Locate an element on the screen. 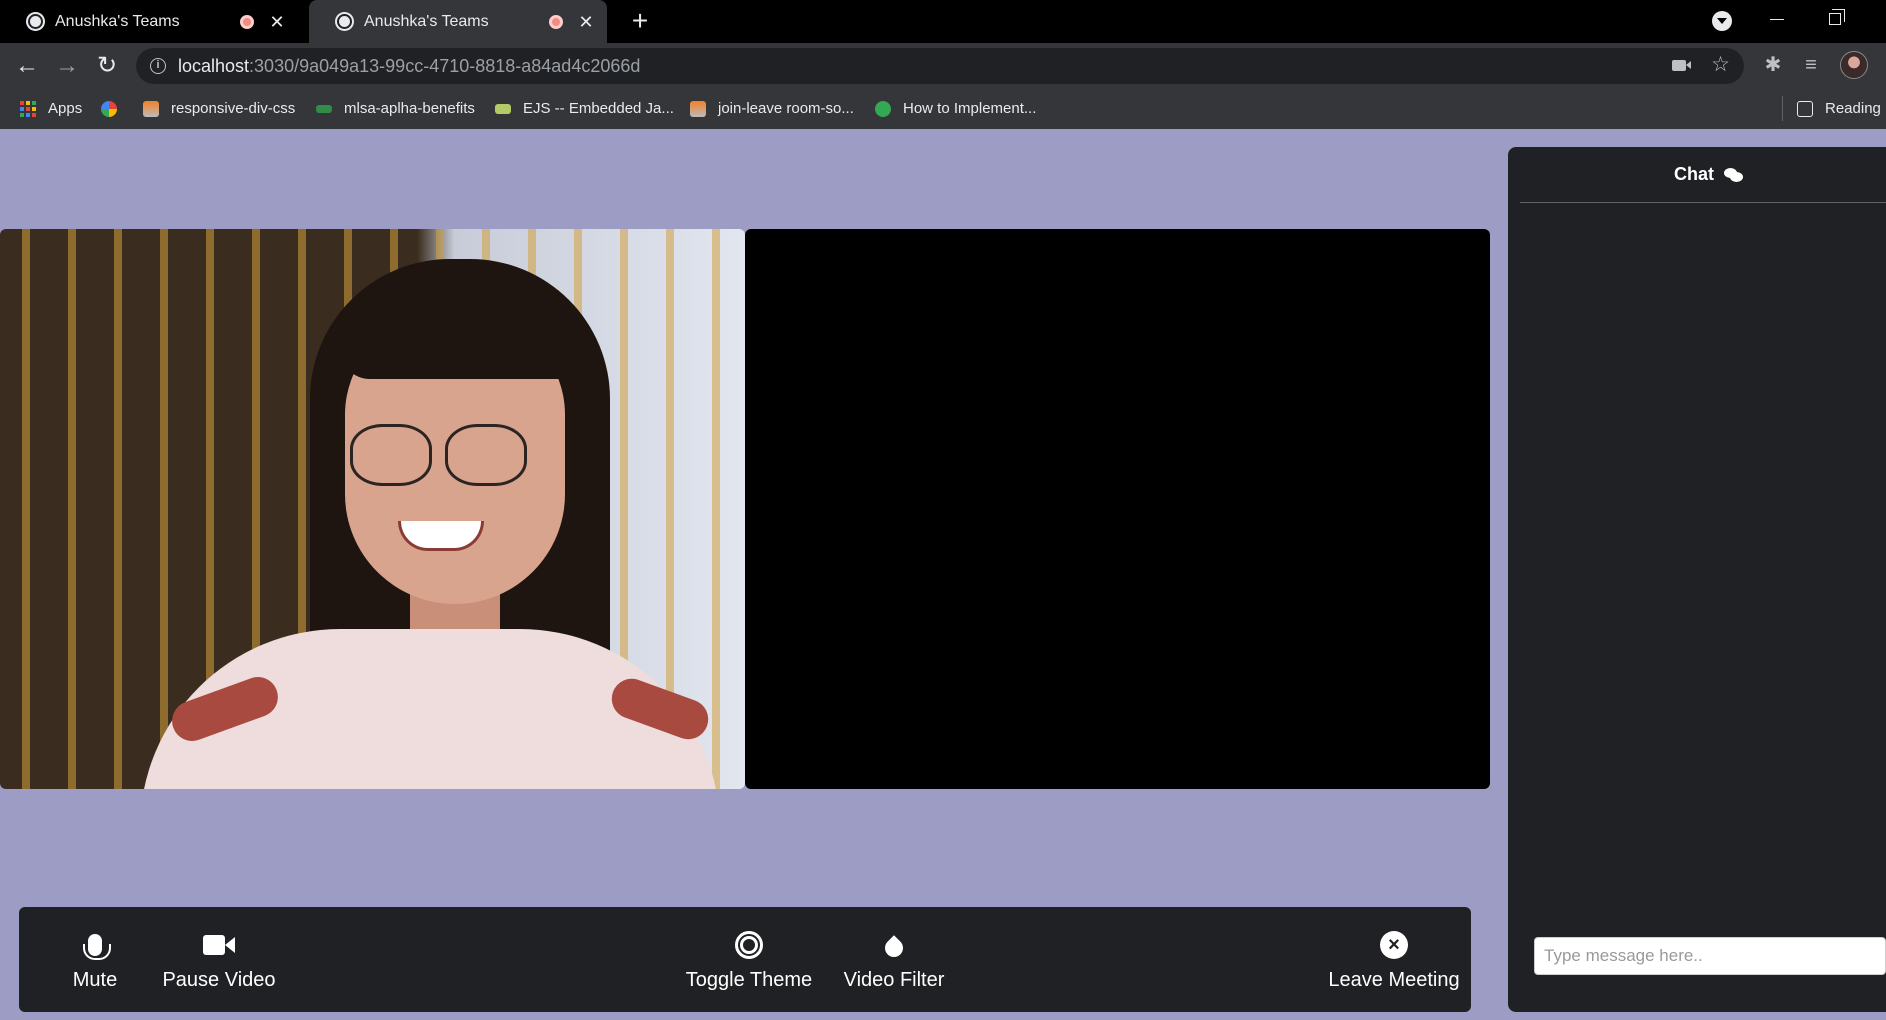 The width and height of the screenshot is (1886, 1020). toggle-theme-label: Toggle Theme is located at coordinates (749, 980).